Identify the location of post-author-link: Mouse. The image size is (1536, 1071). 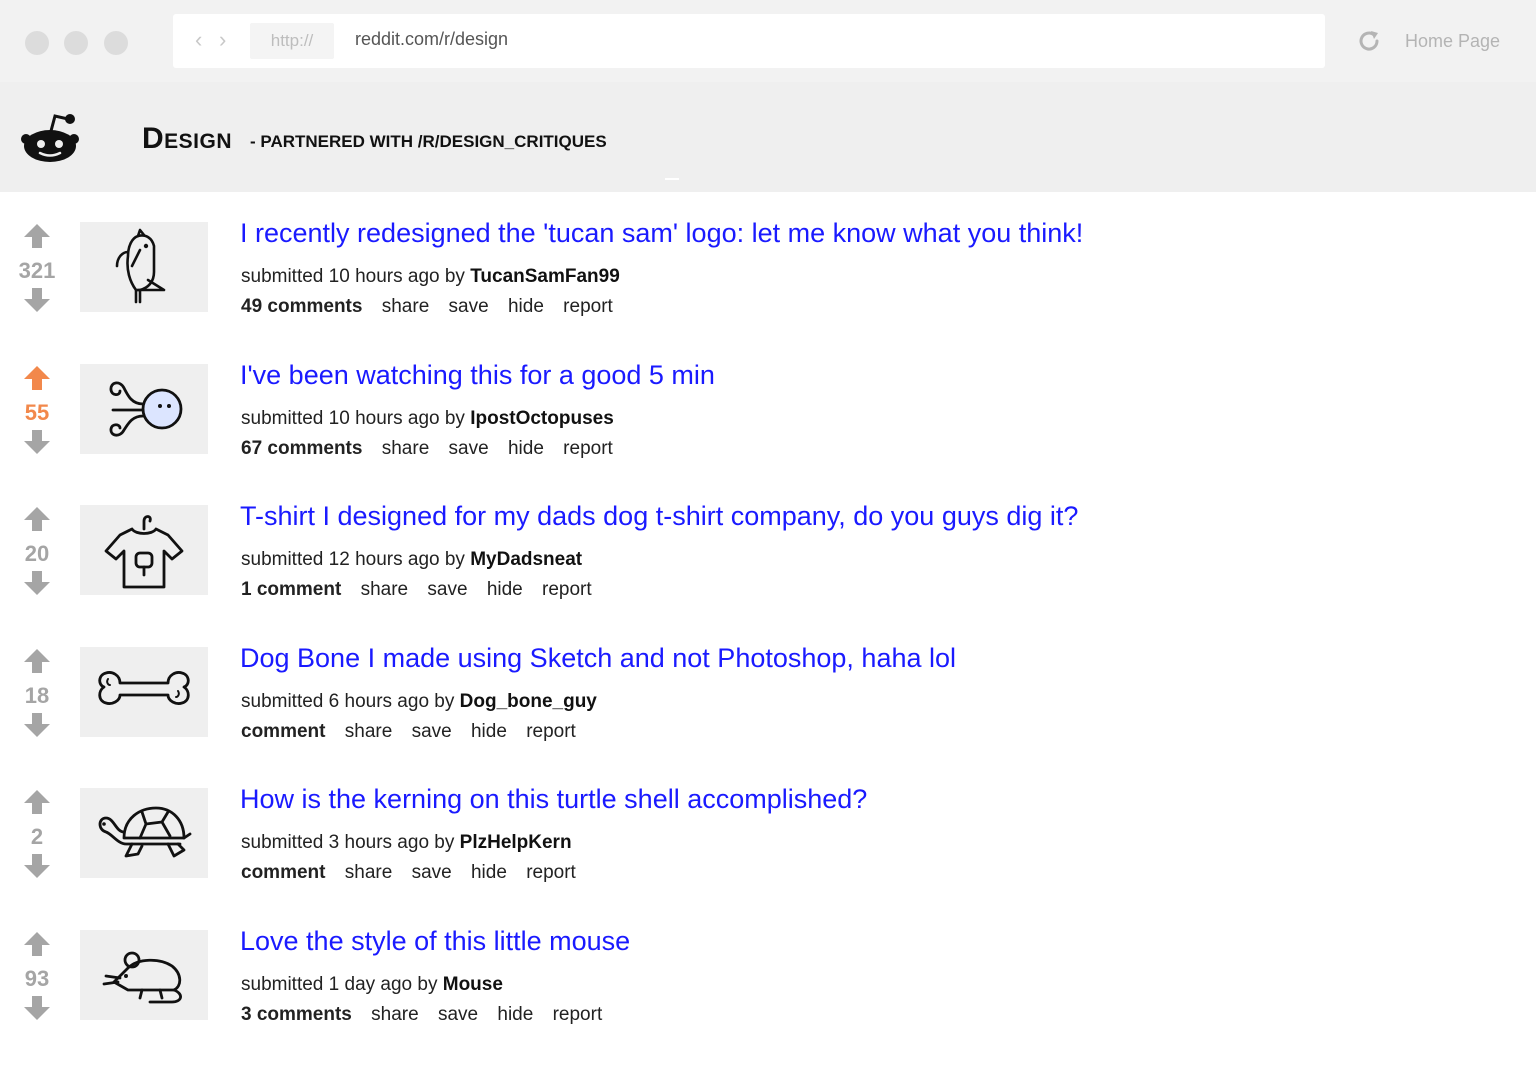
(473, 984).